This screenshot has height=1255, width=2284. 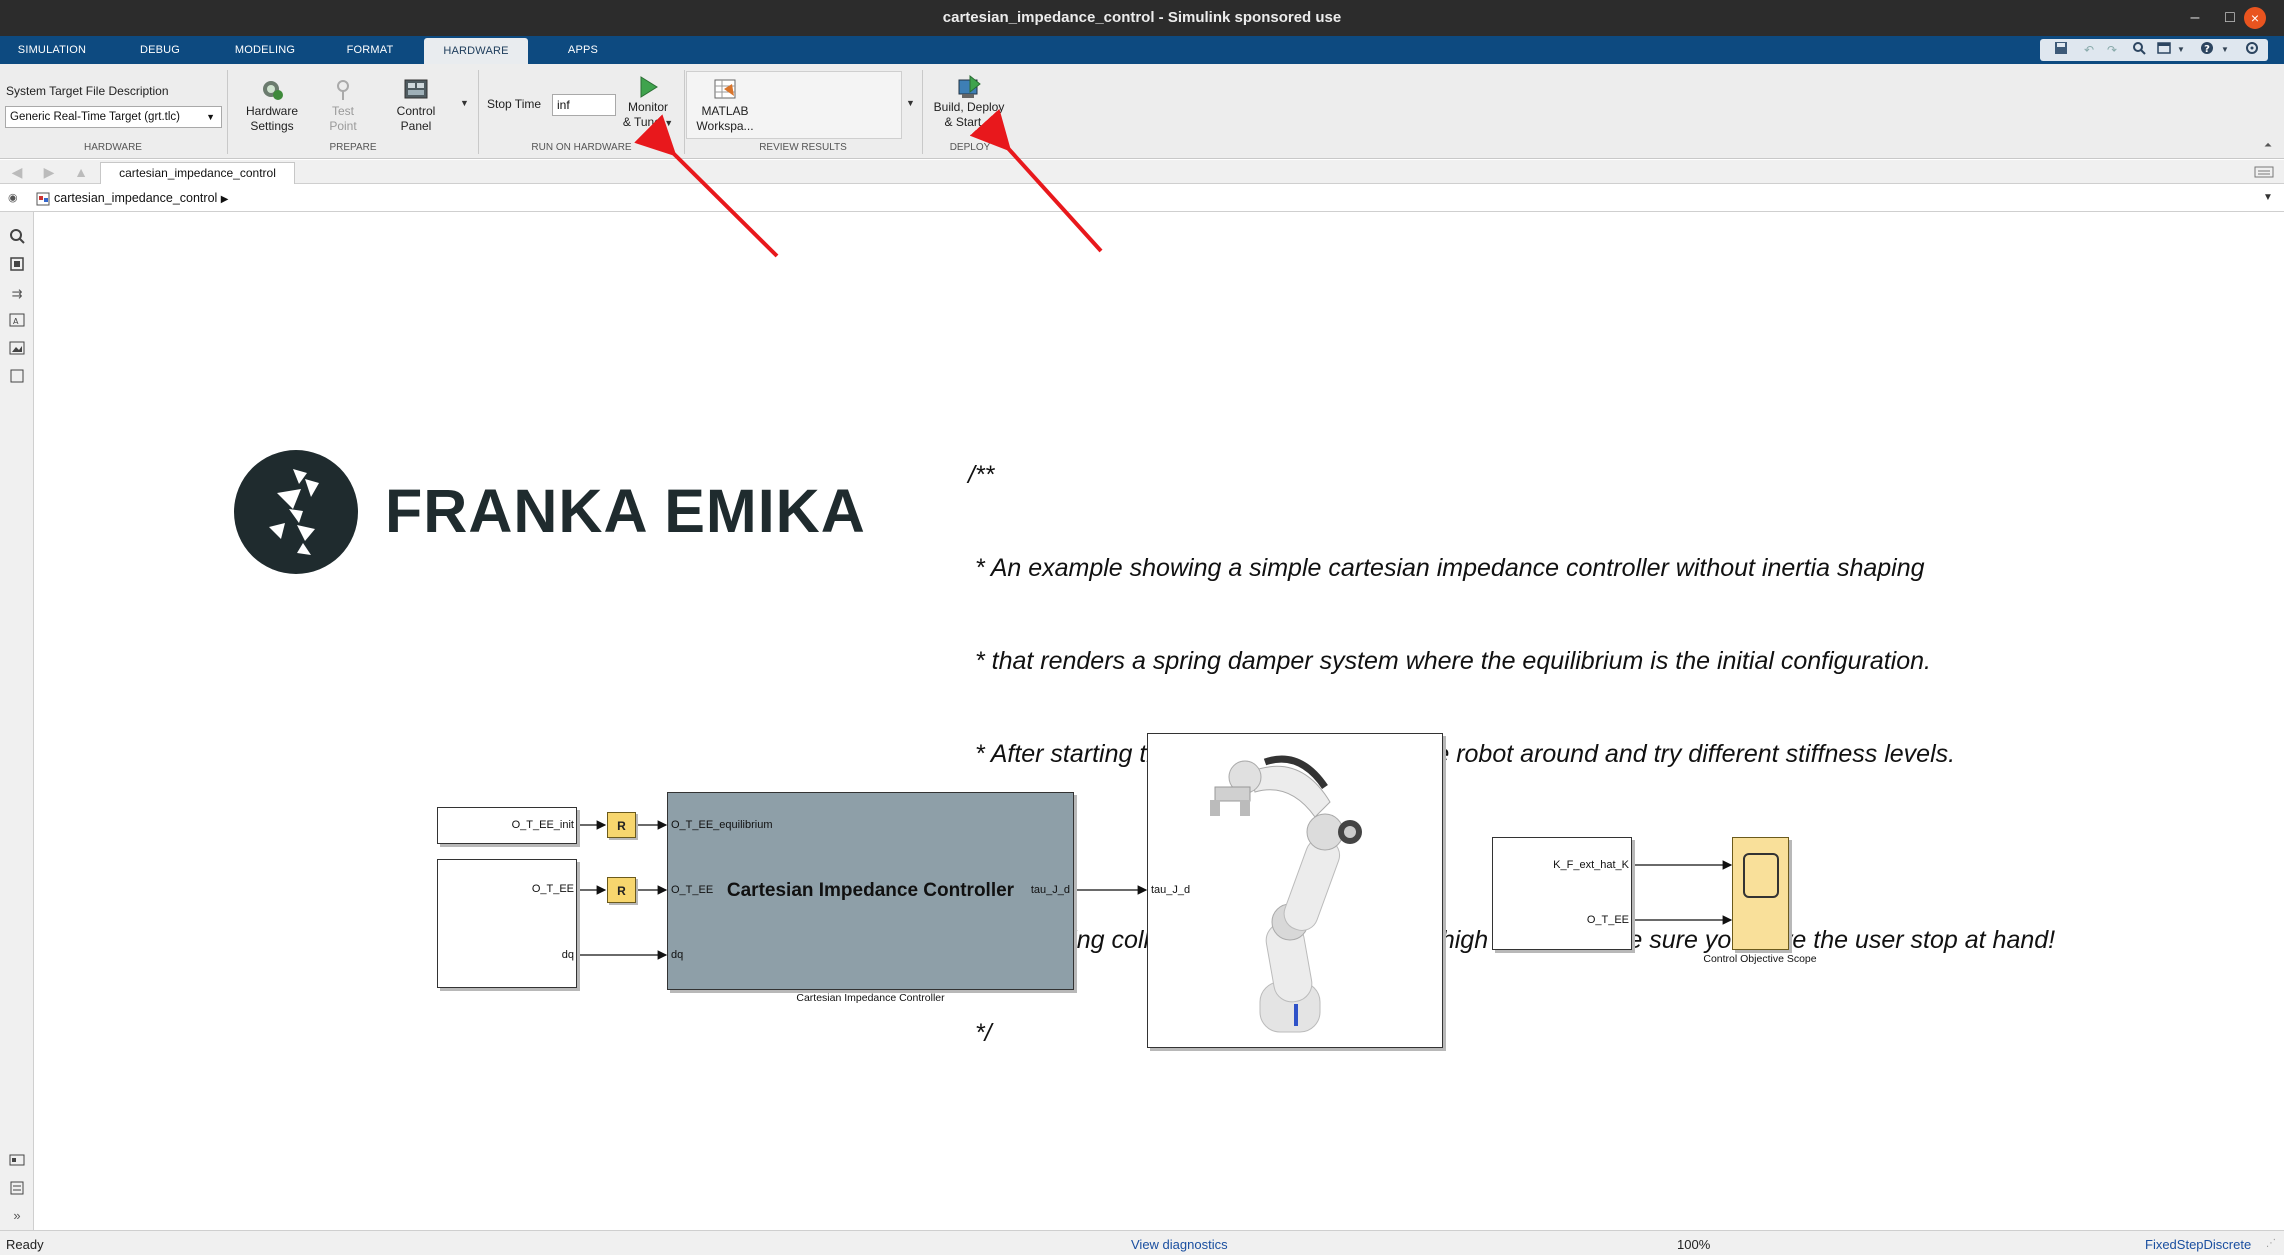 I want to click on back-icon: ◀, so click(x=17, y=172).